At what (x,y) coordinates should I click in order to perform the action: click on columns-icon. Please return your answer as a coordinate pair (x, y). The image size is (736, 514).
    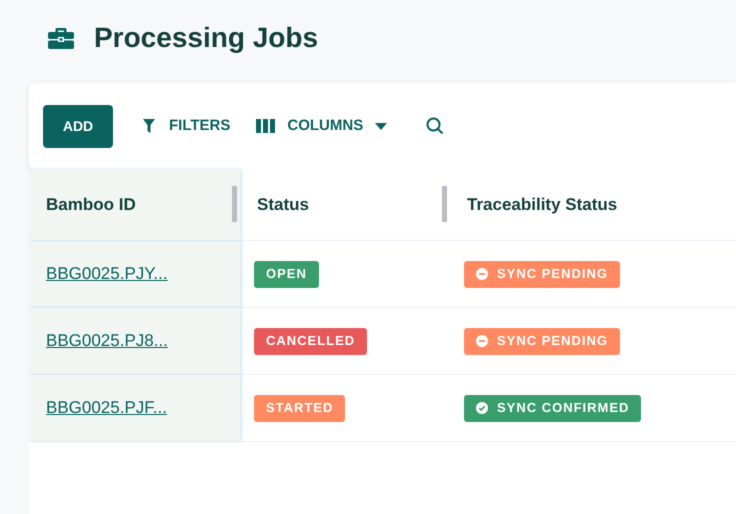
    Looking at the image, I should click on (266, 126).